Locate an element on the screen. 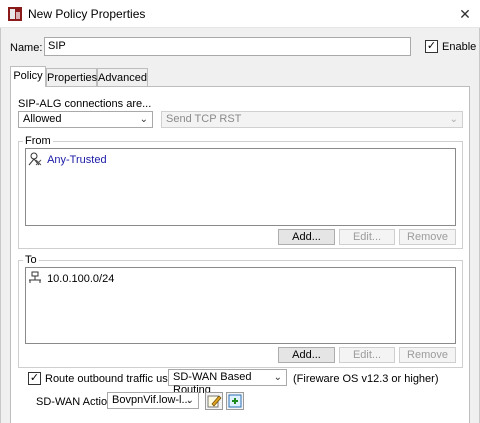  edit-icon is located at coordinates (214, 401).